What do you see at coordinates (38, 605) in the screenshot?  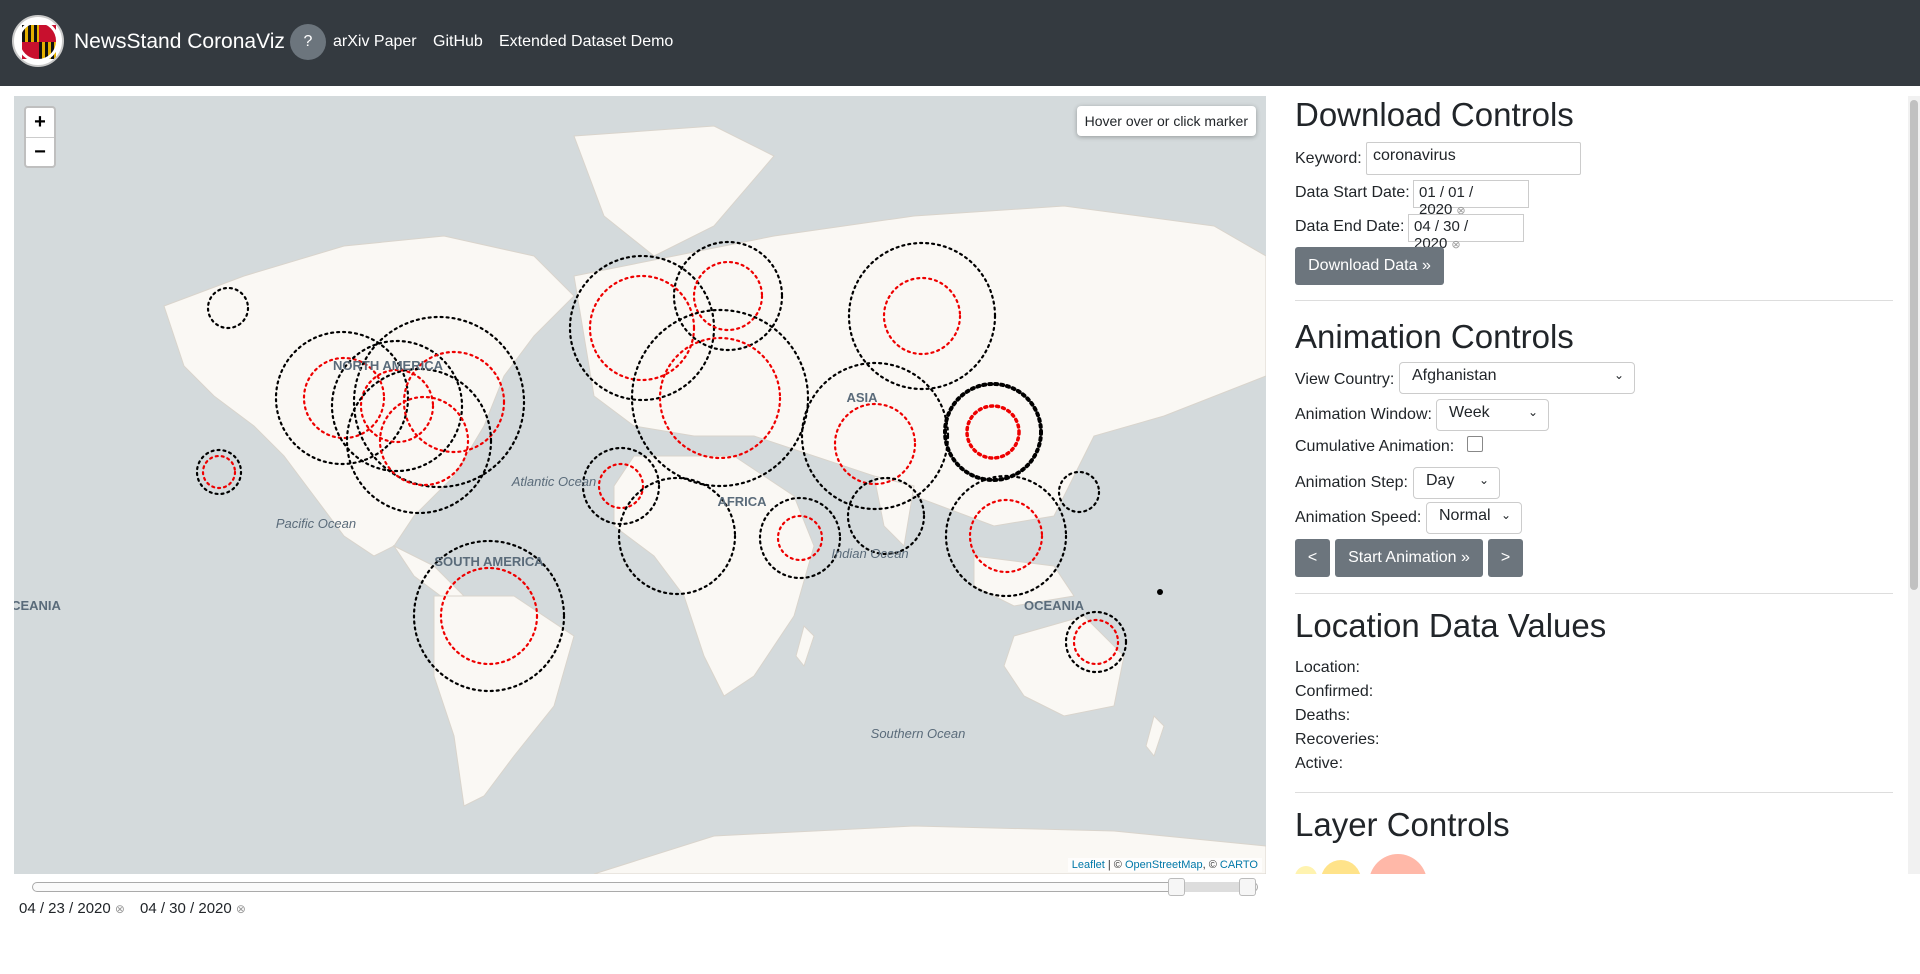 I see `label-oceania-left: CEANIA` at bounding box center [38, 605].